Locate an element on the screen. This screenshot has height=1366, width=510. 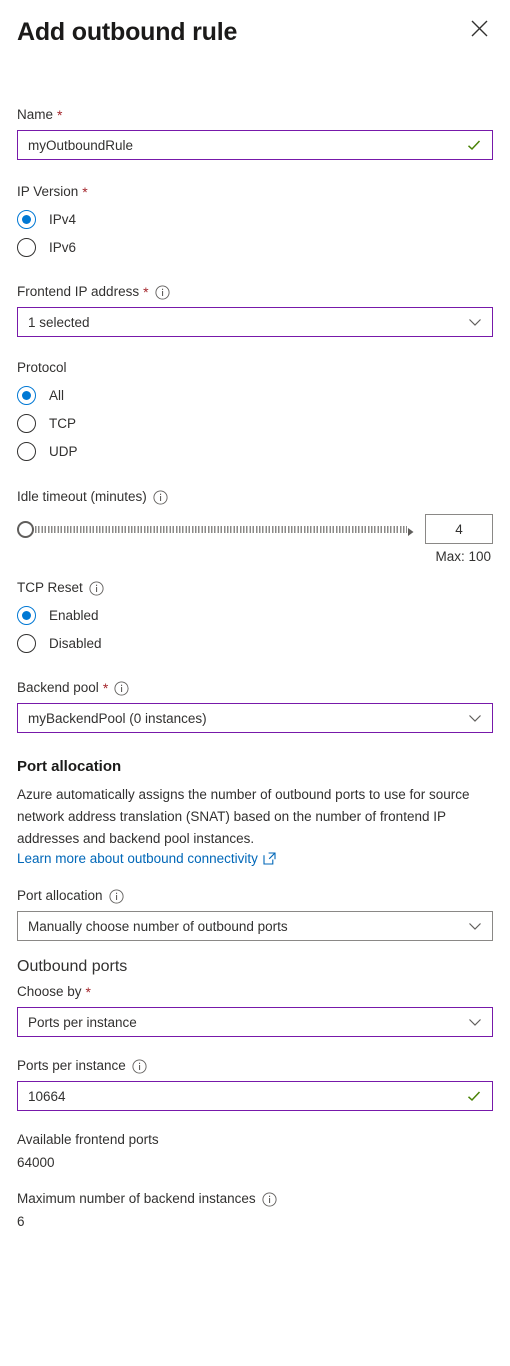
name-field-group: Name * myOutboundRule is located at coordinates (255, 133).